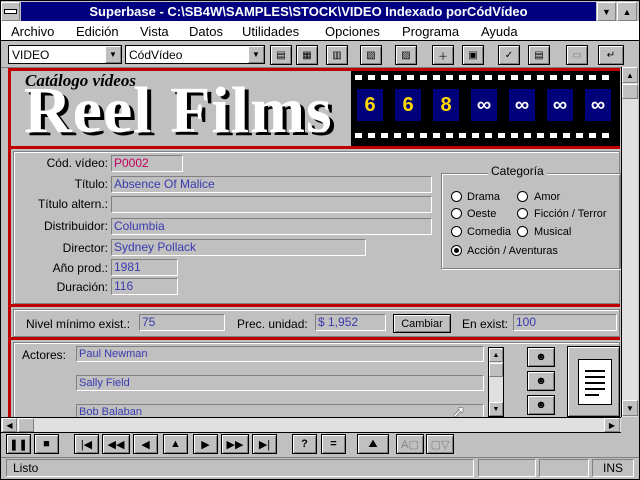  Describe the element at coordinates (456, 213) in the screenshot. I see `radio-oeste` at that location.